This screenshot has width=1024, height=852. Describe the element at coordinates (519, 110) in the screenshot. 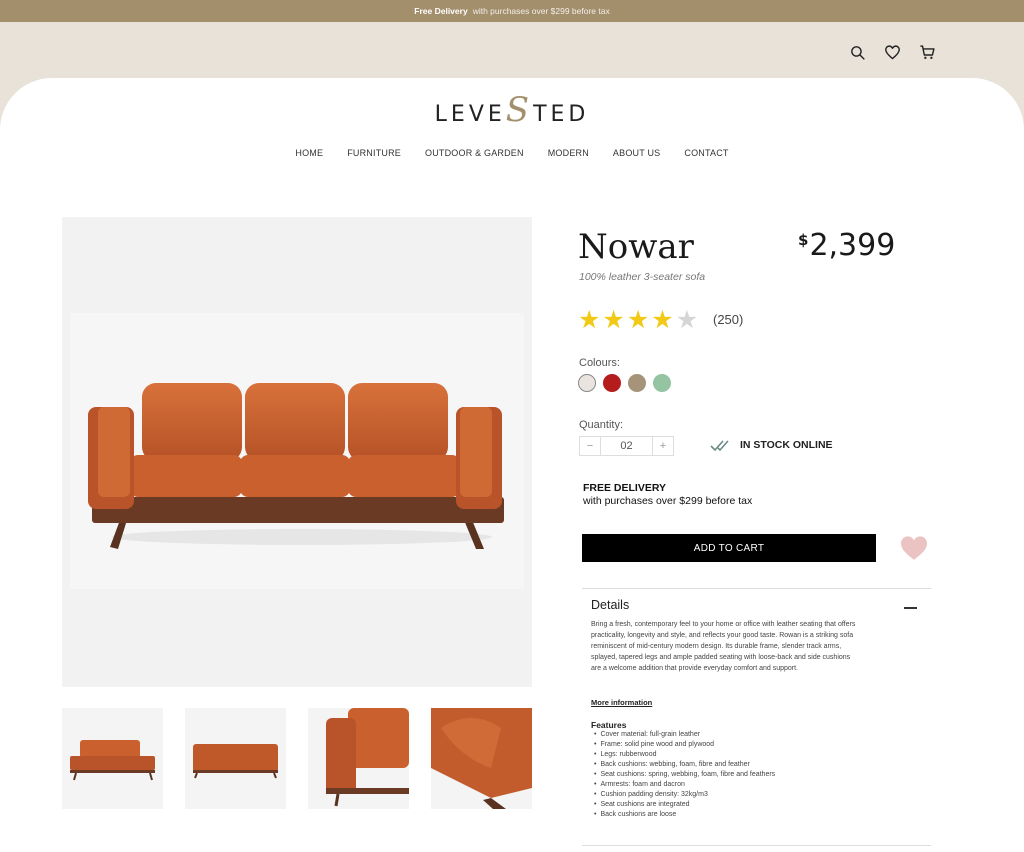

I see `logo-accent-letter: S` at that location.